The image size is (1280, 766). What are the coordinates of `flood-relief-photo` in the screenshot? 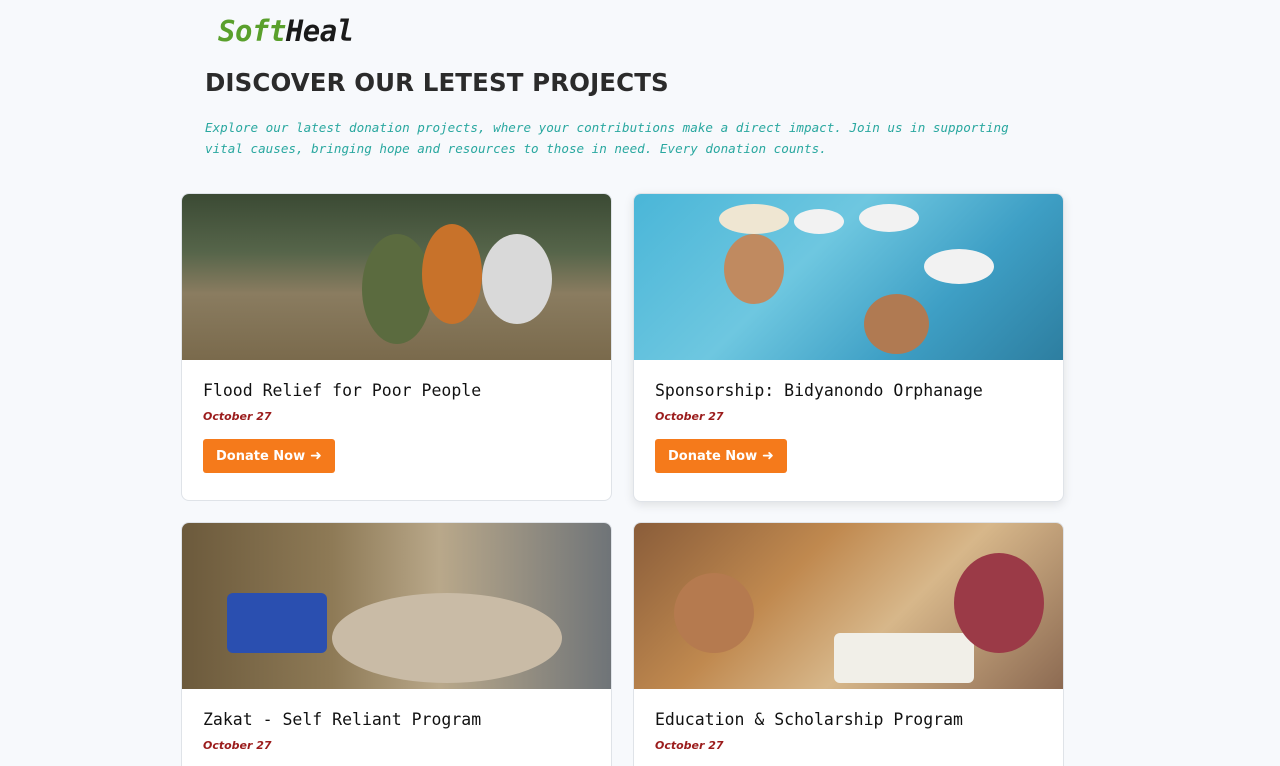 It's located at (396, 277).